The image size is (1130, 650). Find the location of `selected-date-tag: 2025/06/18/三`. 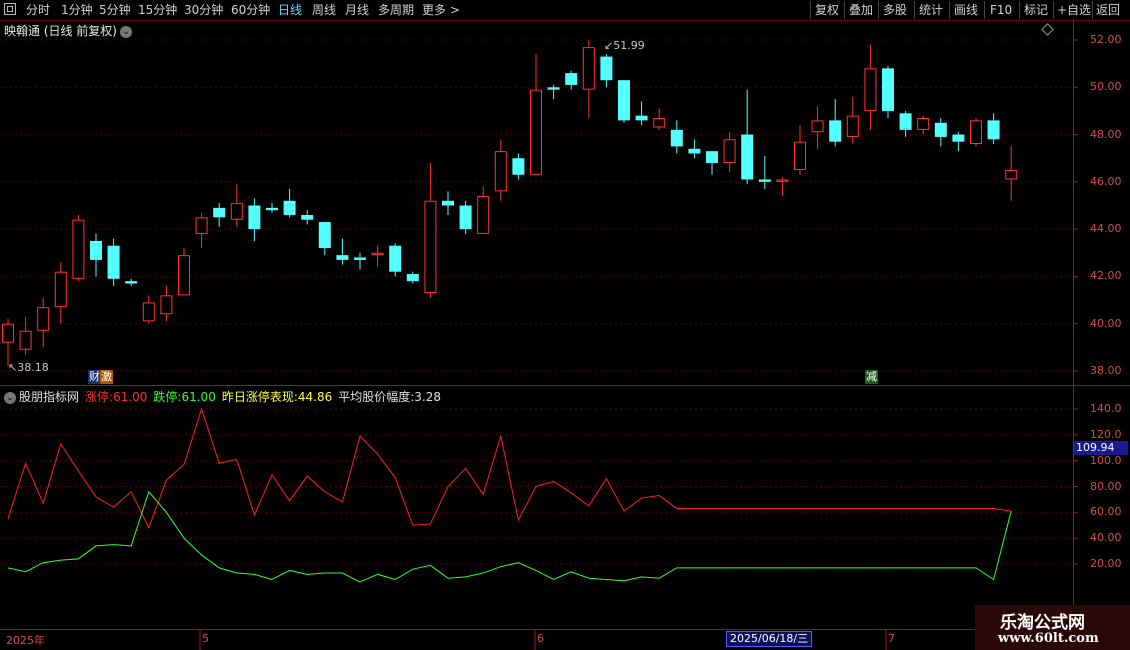

selected-date-tag: 2025/06/18/三 is located at coordinates (769, 639).